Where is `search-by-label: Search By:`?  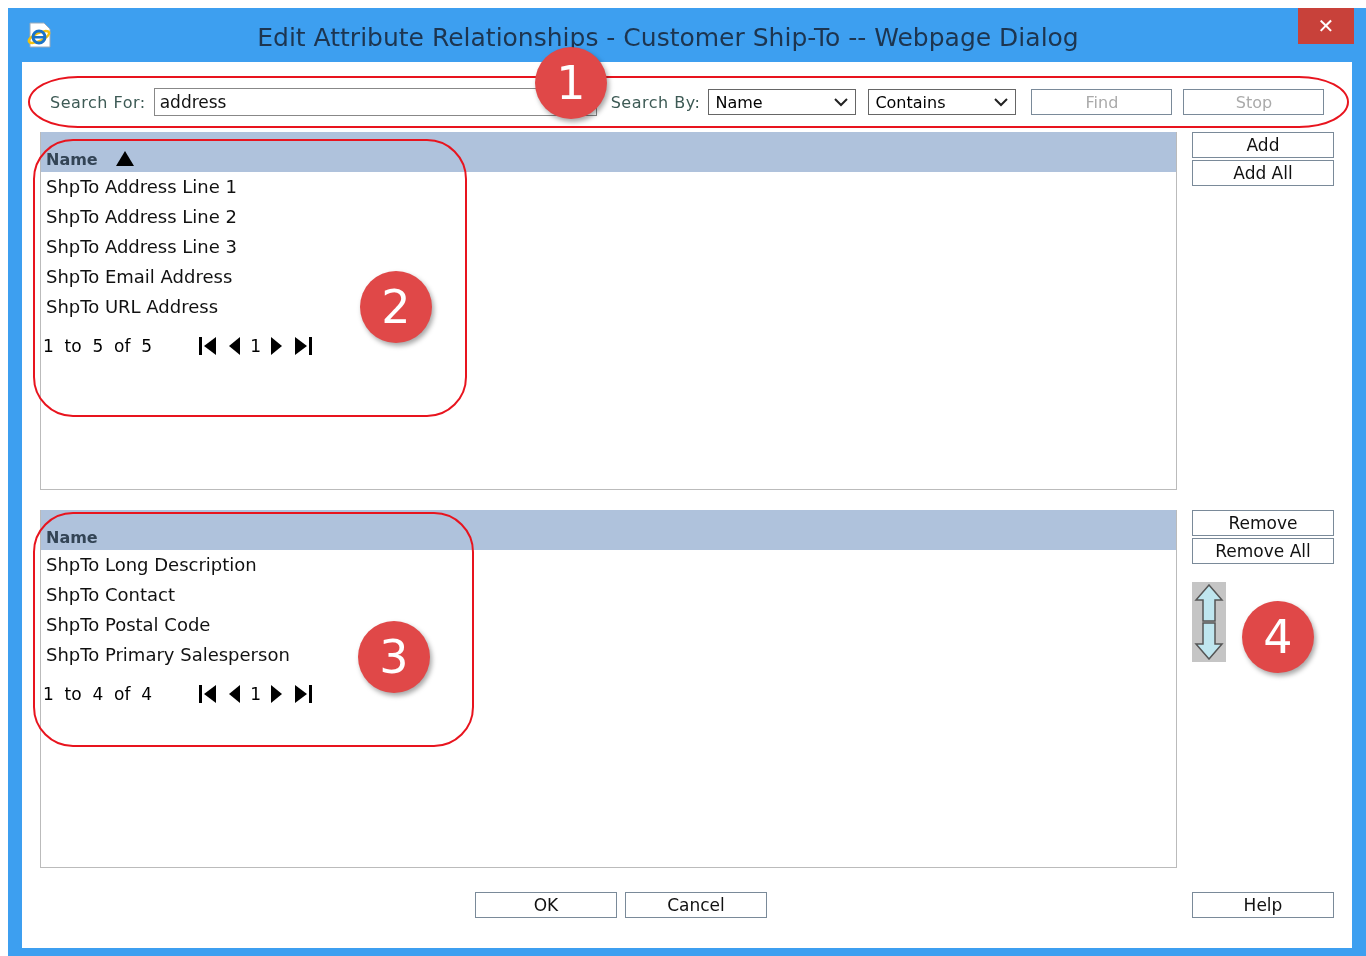 search-by-label: Search By: is located at coordinates (655, 102).